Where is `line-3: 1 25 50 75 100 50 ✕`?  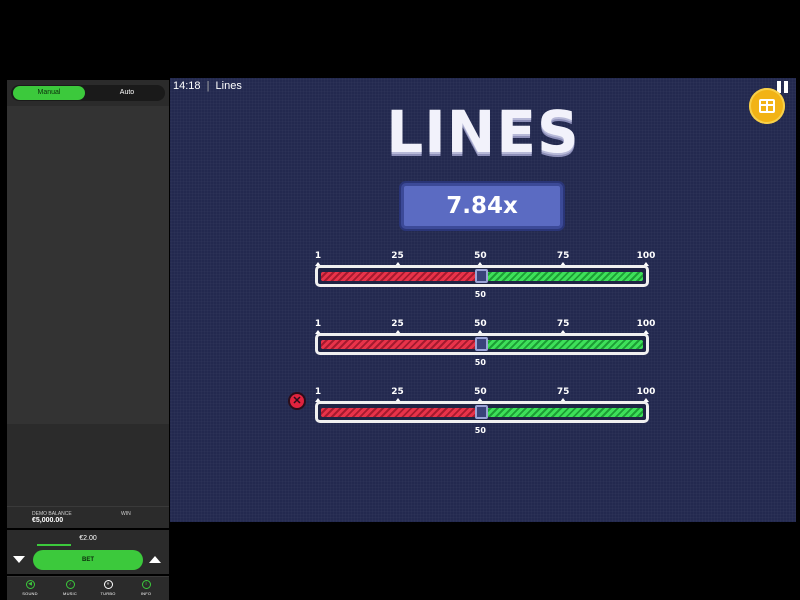
line-3: 1 25 50 75 100 50 ✕ is located at coordinates (471, 417).